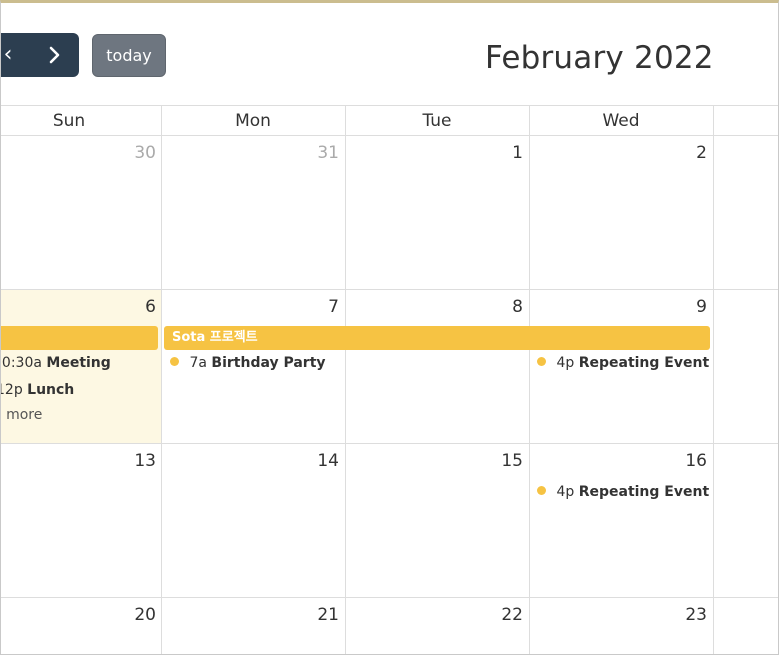 The height and width of the screenshot is (657, 781). Describe the element at coordinates (618, 615) in the screenshot. I see `day-number: 23` at that location.